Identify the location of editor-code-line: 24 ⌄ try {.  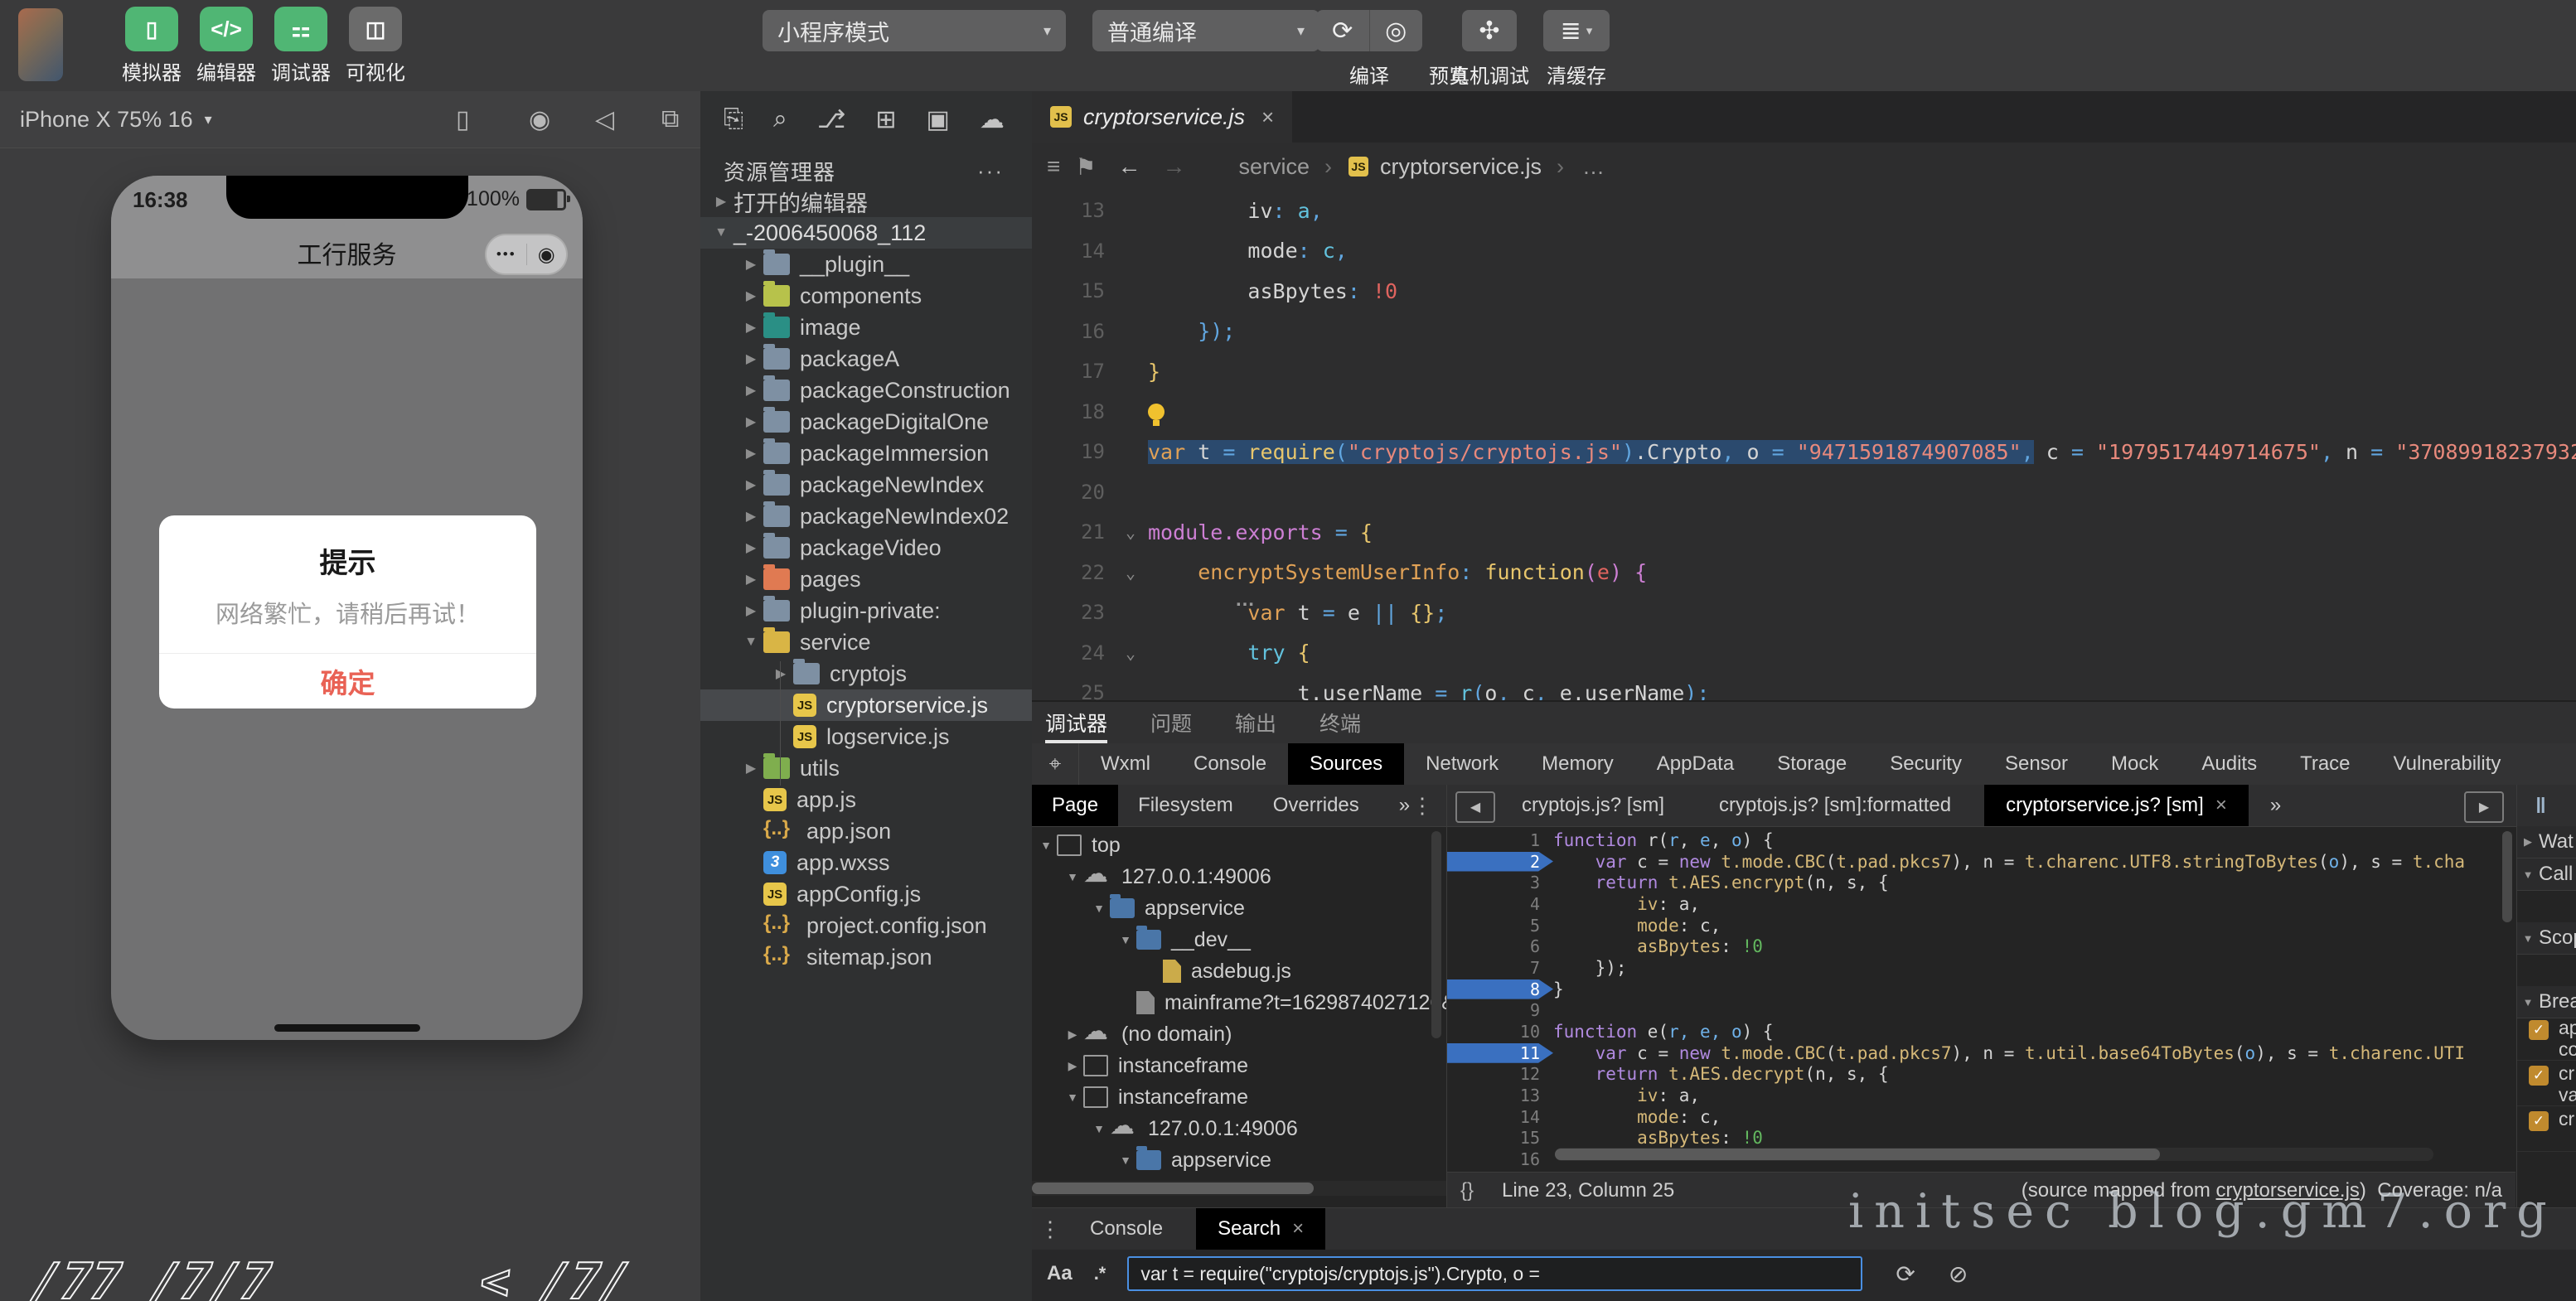
(1804, 653).